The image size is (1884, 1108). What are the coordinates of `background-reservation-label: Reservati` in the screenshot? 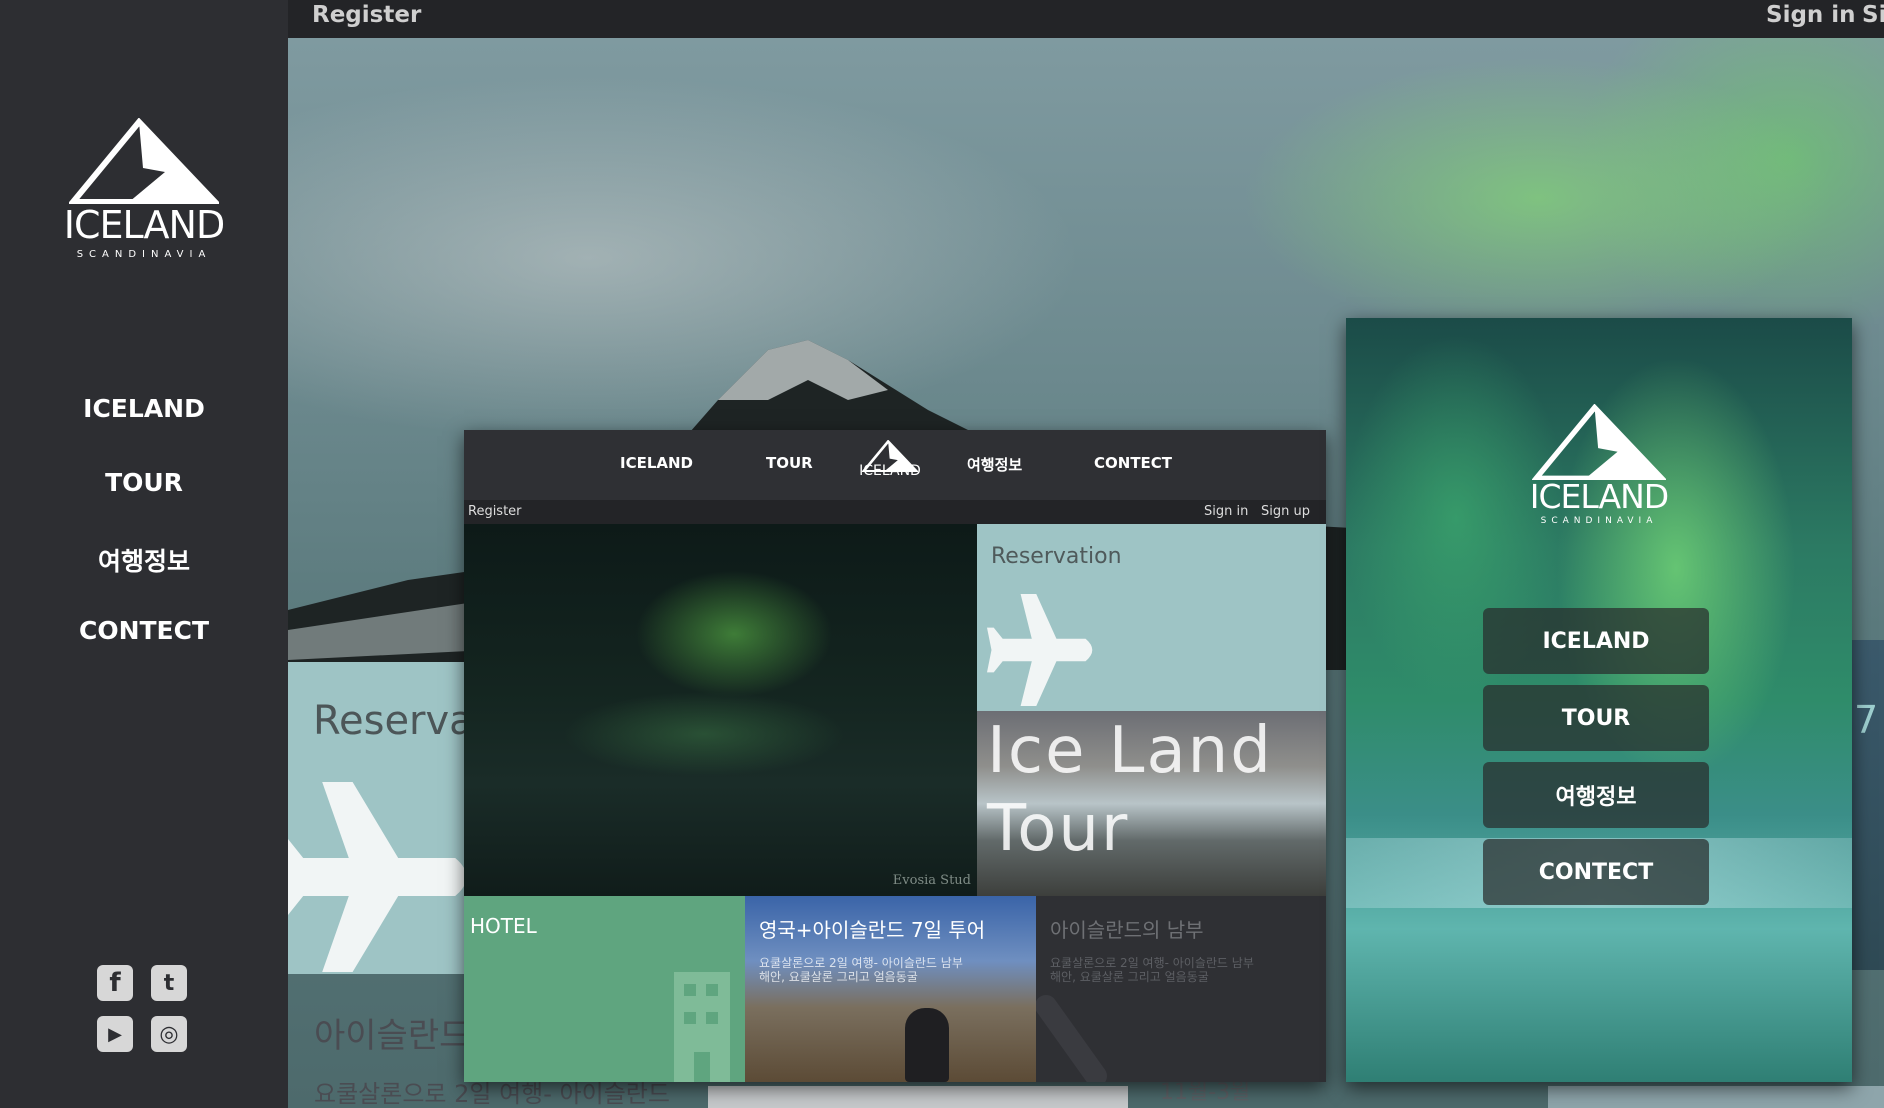 It's located at (400, 721).